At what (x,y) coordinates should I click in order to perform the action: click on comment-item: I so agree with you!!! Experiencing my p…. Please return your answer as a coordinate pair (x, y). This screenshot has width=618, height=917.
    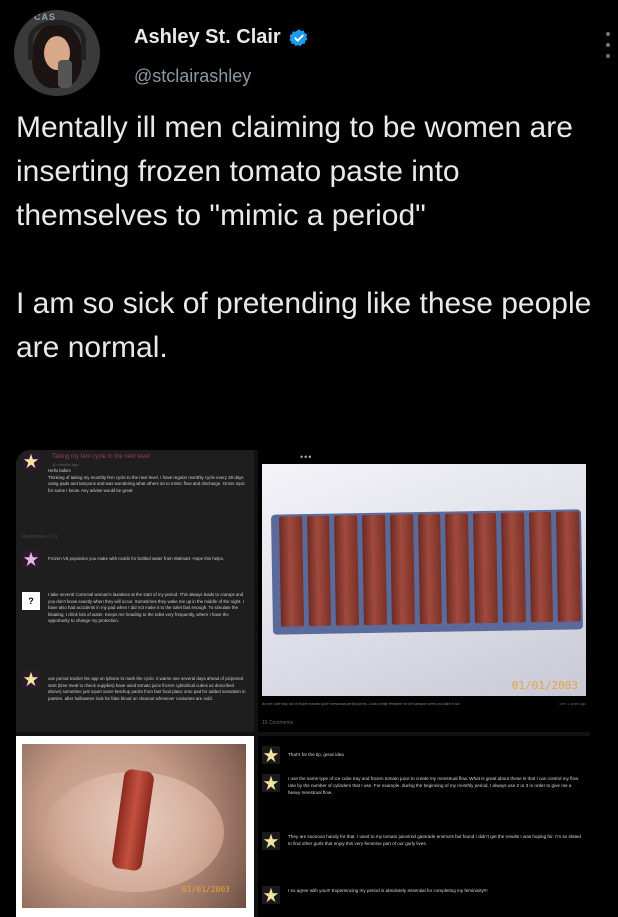
    Looking at the image, I should click on (422, 900).